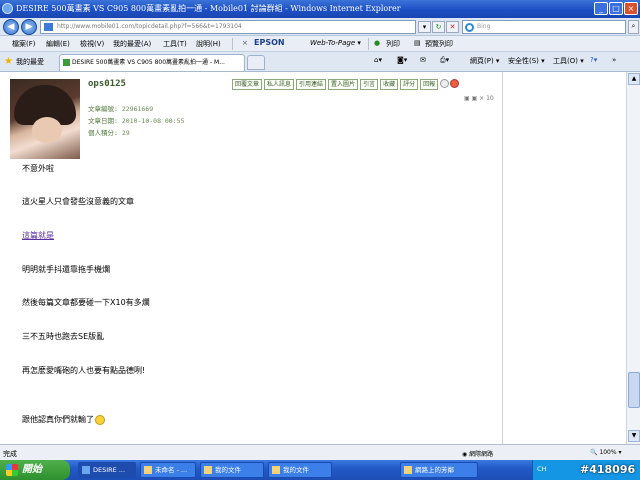 Image resolution: width=640 pixels, height=480 pixels. I want to click on stop-icon: ✕, so click(452, 27).